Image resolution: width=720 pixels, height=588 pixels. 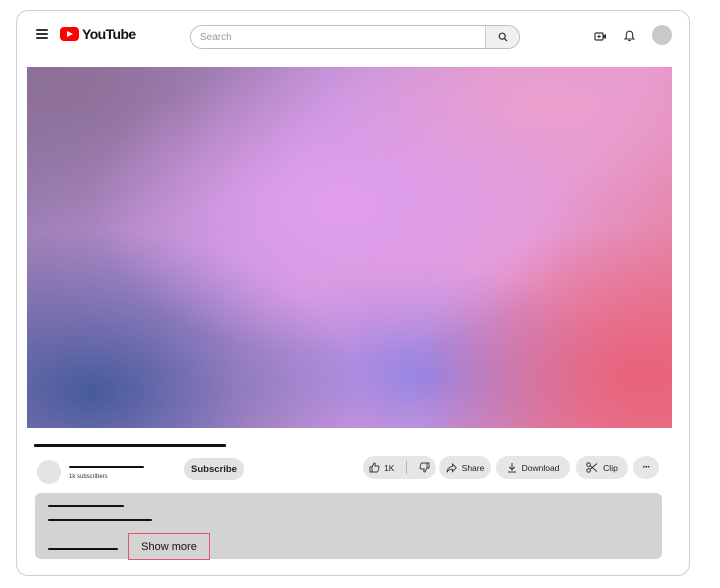 I want to click on dislike-button, so click(x=424, y=467).